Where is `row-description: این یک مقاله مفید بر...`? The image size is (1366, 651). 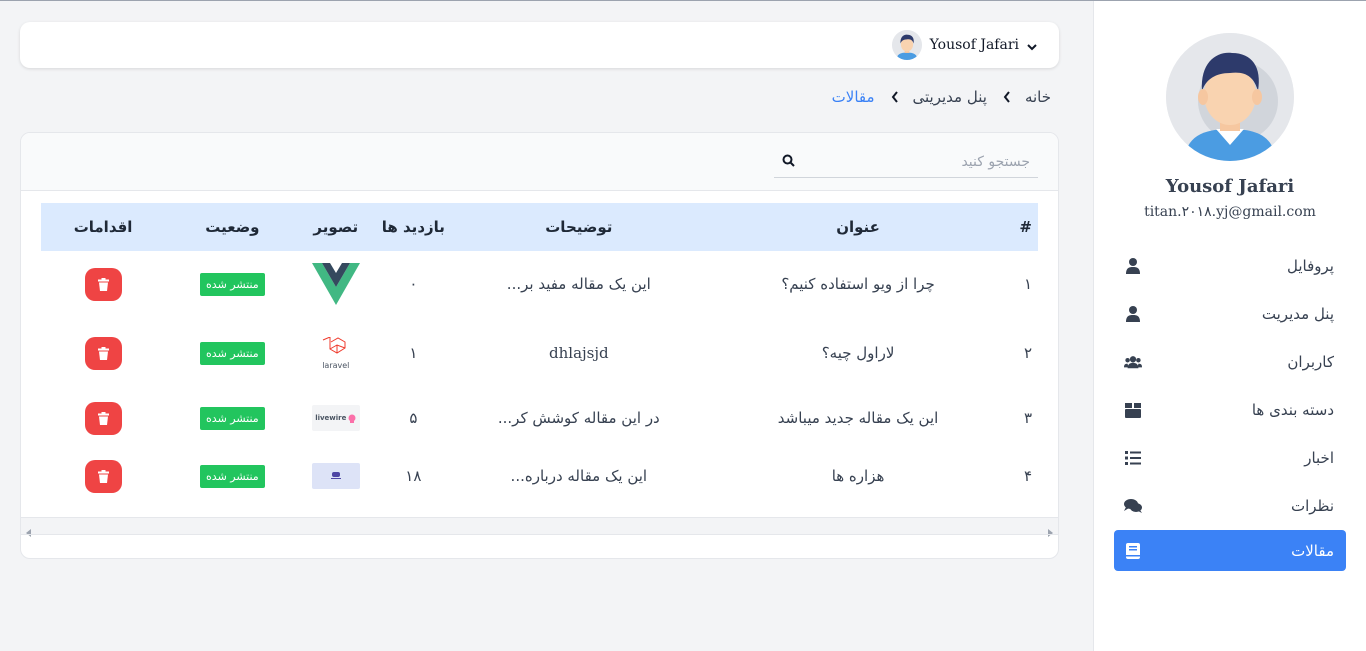 row-description: این یک مقاله مفید بر... is located at coordinates (578, 284).